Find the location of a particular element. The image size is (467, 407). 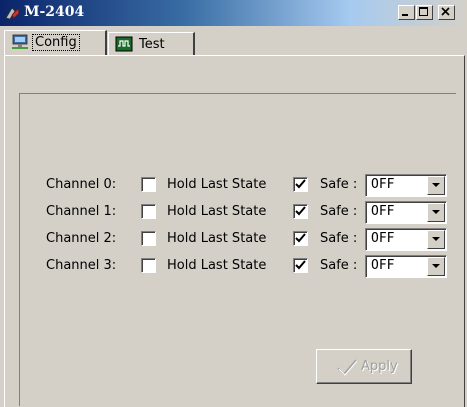

tab-test: Test is located at coordinates (151, 43).